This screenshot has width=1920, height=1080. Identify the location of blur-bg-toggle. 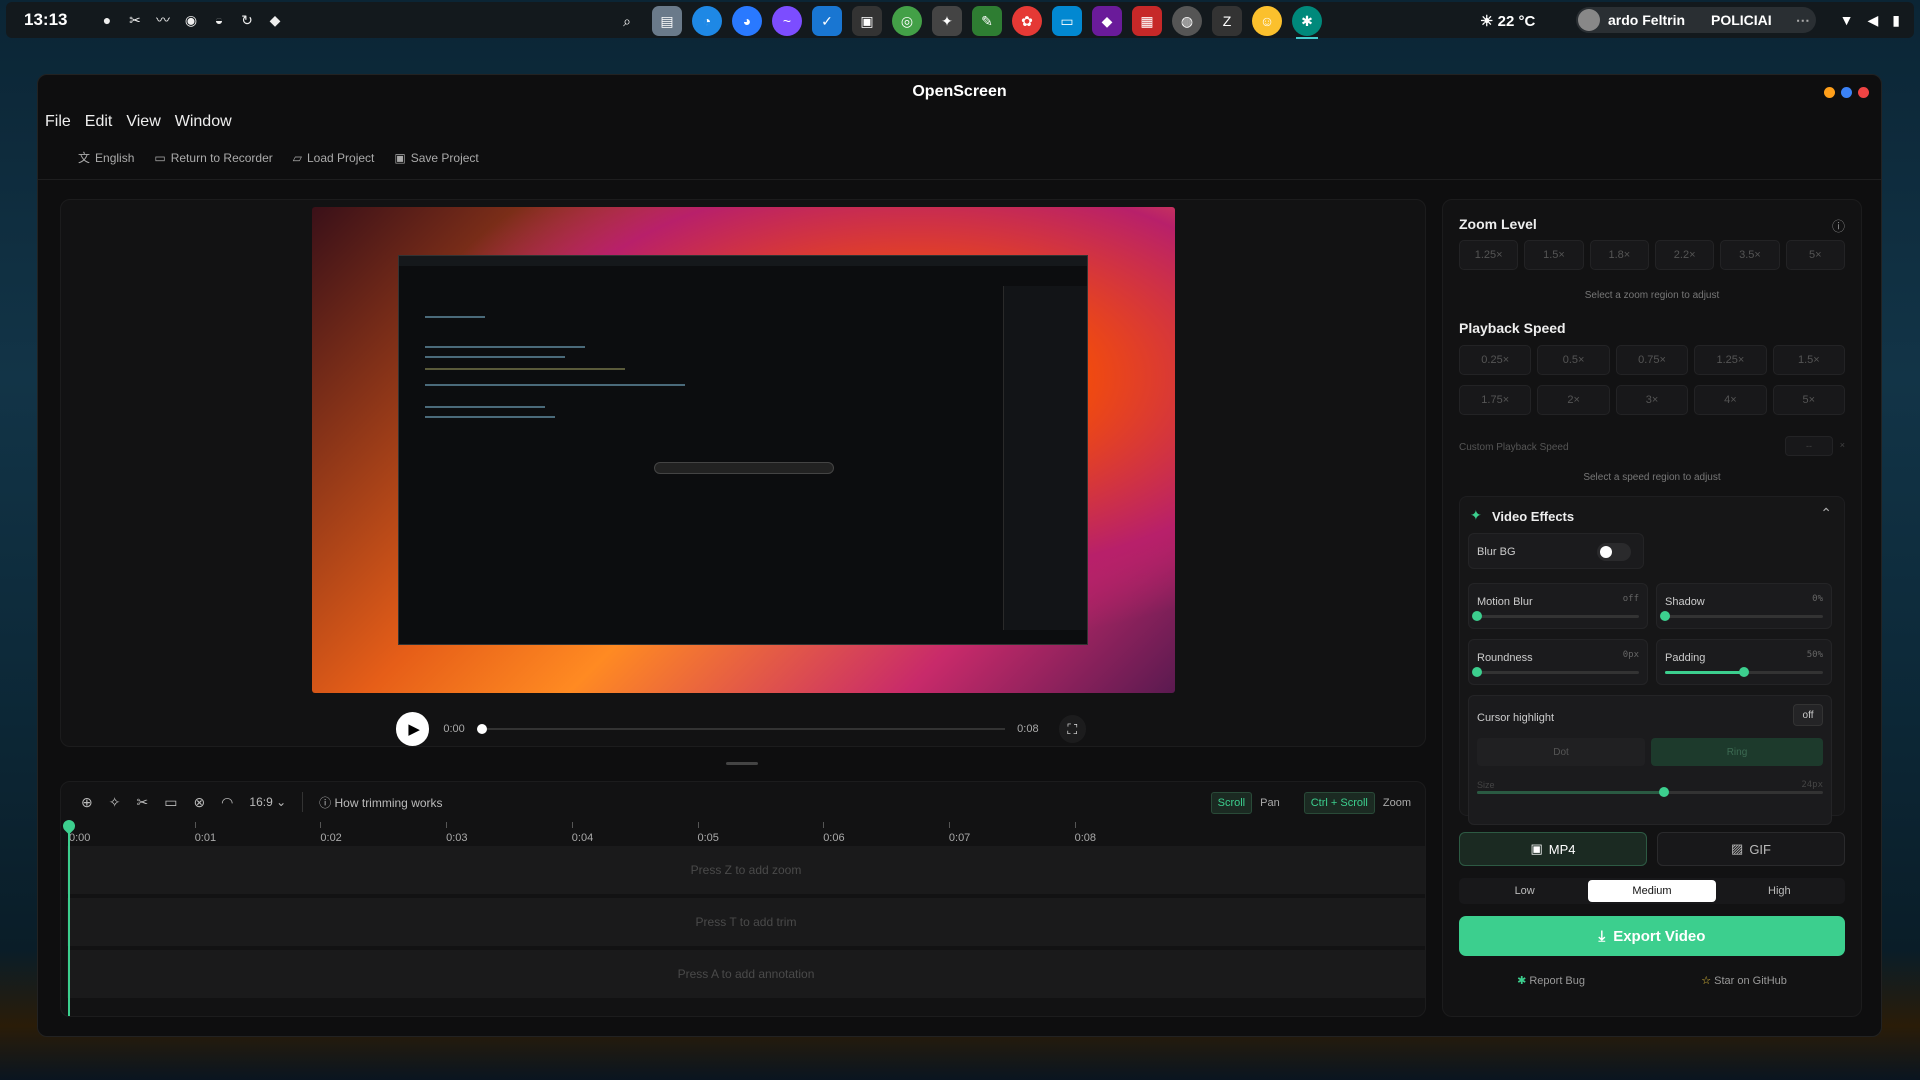
(1614, 552).